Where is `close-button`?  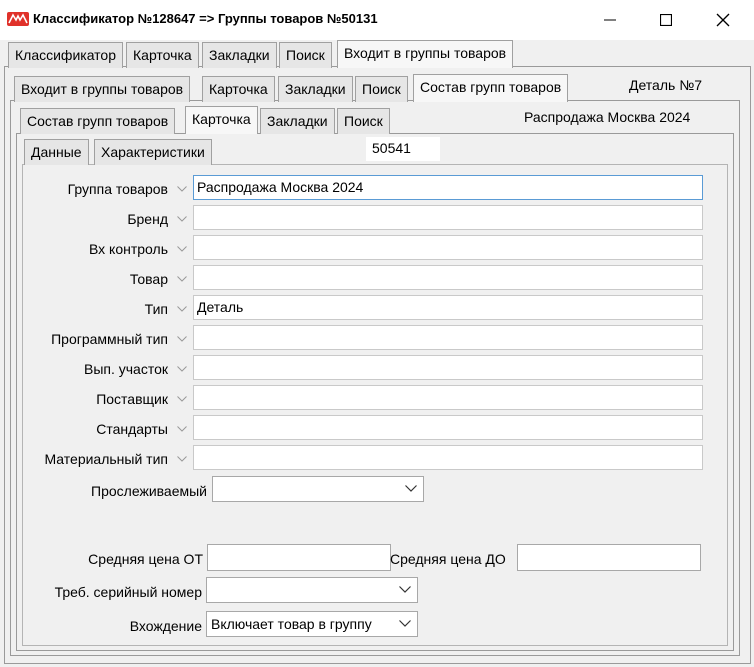 close-button is located at coordinates (723, 20).